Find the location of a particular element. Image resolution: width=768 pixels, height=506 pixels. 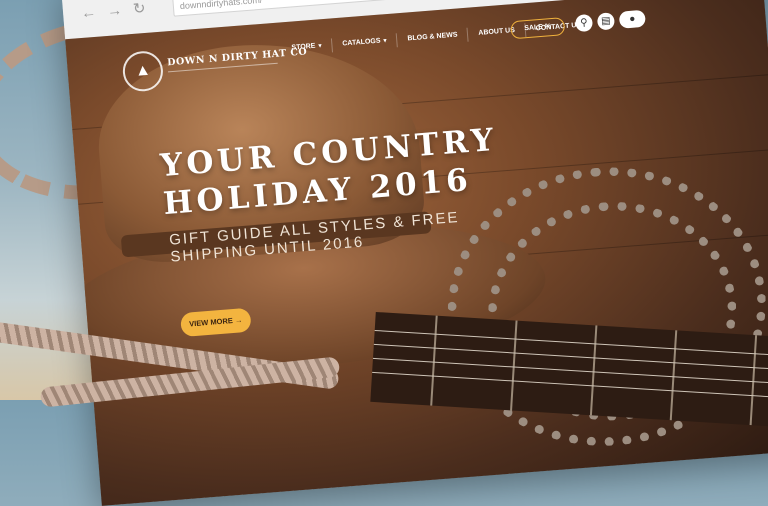

nav-store: STORE ▾ is located at coordinates (307, 47).